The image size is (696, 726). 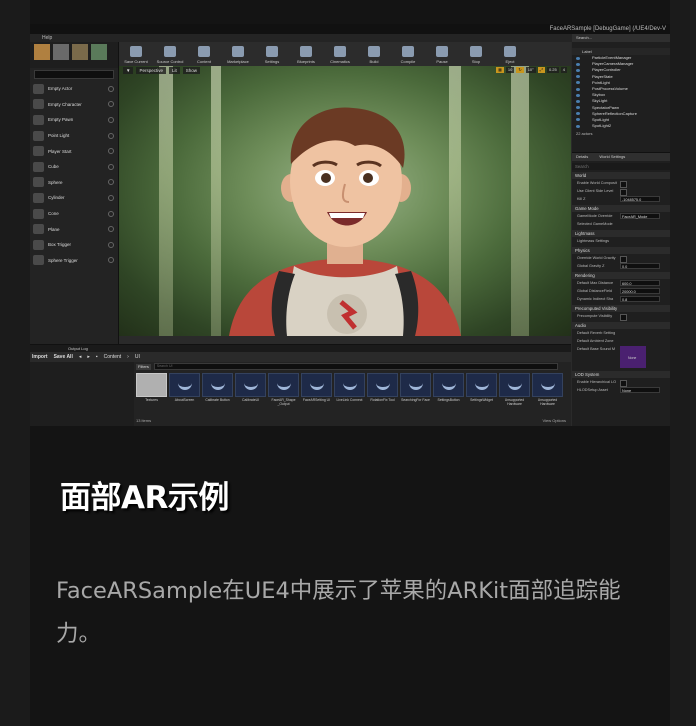 What do you see at coordinates (136, 54) in the screenshot?
I see `toolbar-button: Save Current` at bounding box center [136, 54].